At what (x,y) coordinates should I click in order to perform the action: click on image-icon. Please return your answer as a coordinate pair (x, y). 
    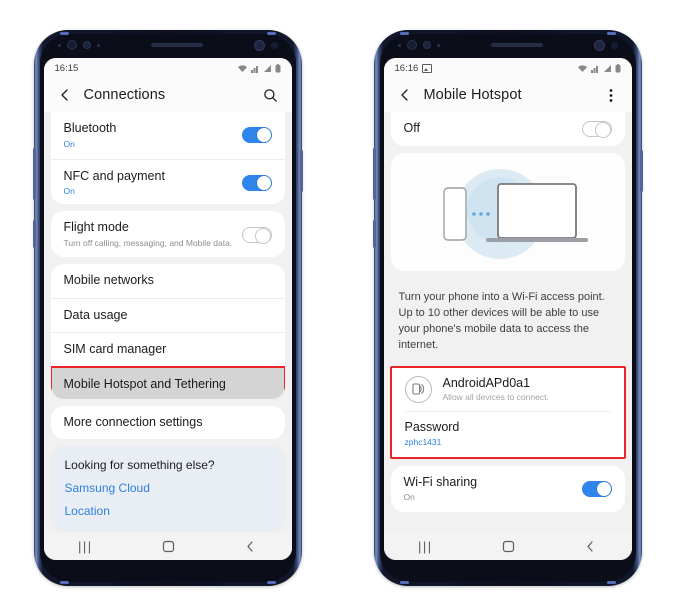
    Looking at the image, I should click on (427, 68).